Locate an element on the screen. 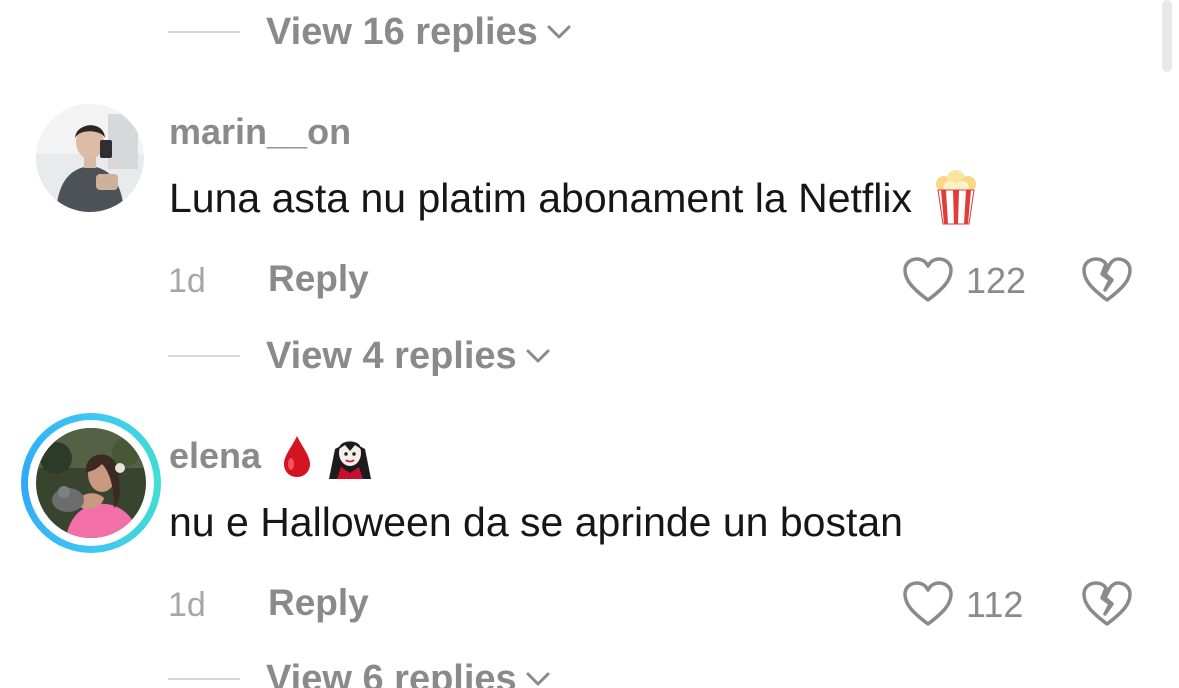 This screenshot has height=688, width=1179. view-replies-label: View 16 replies is located at coordinates (402, 31).